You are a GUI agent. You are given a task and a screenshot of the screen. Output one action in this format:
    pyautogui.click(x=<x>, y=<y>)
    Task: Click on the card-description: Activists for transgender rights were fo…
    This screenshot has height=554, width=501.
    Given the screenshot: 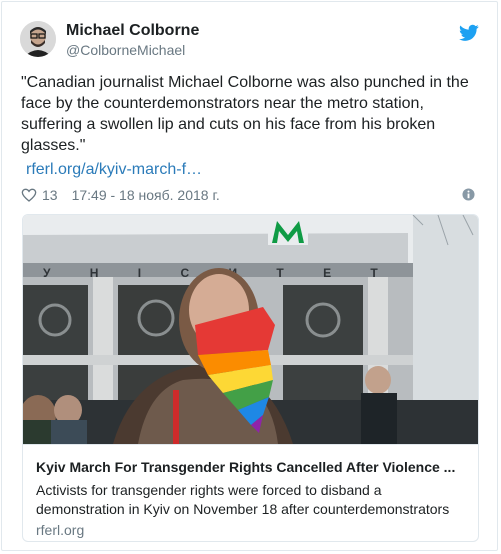 What is the action you would take?
    pyautogui.click(x=243, y=499)
    